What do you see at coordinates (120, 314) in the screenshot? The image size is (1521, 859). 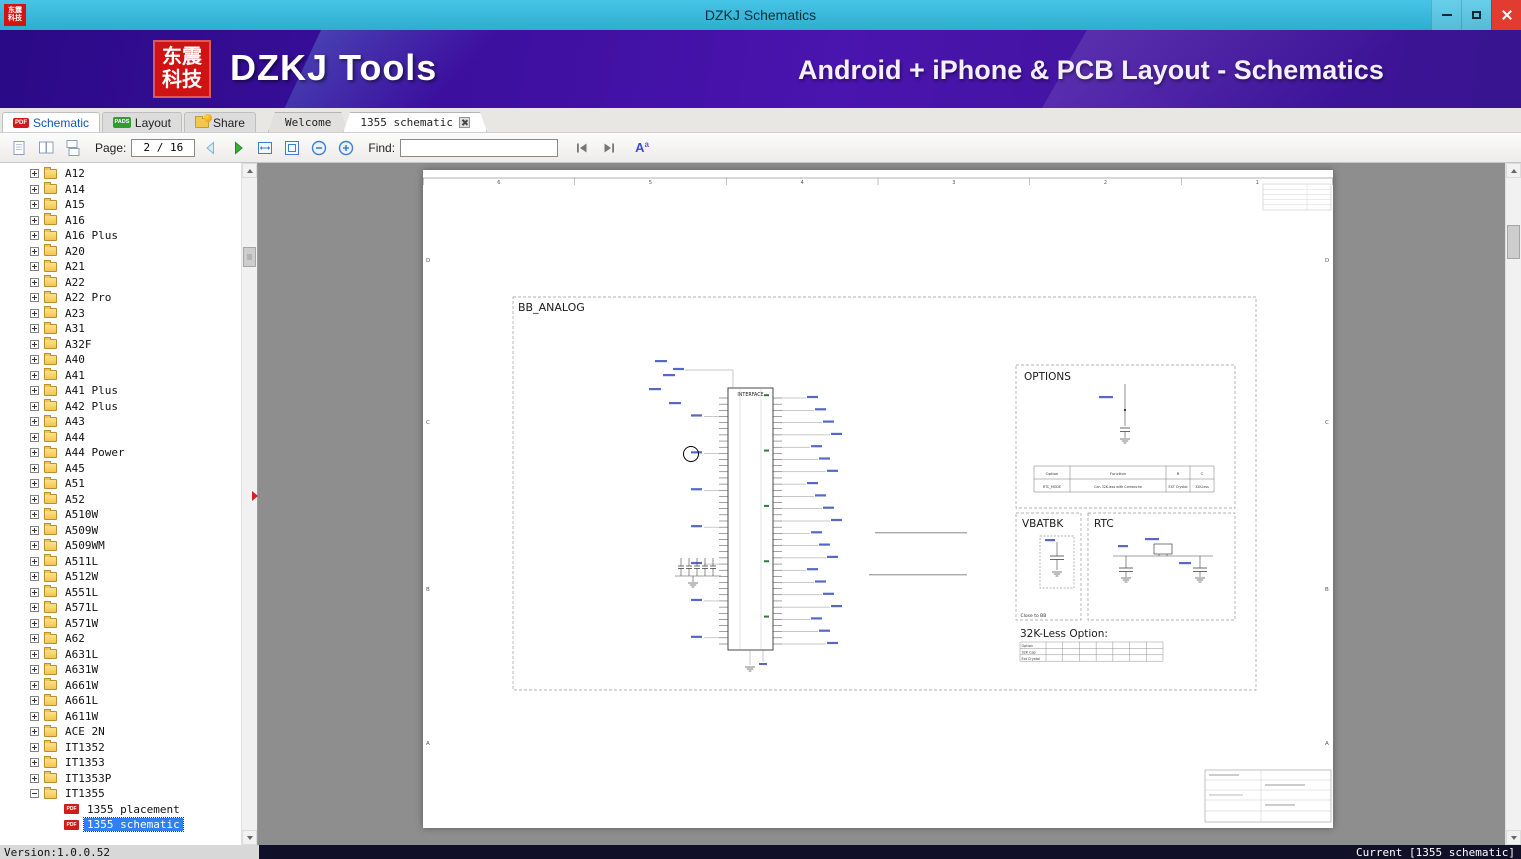 I see `tree-item-a23: A23` at bounding box center [120, 314].